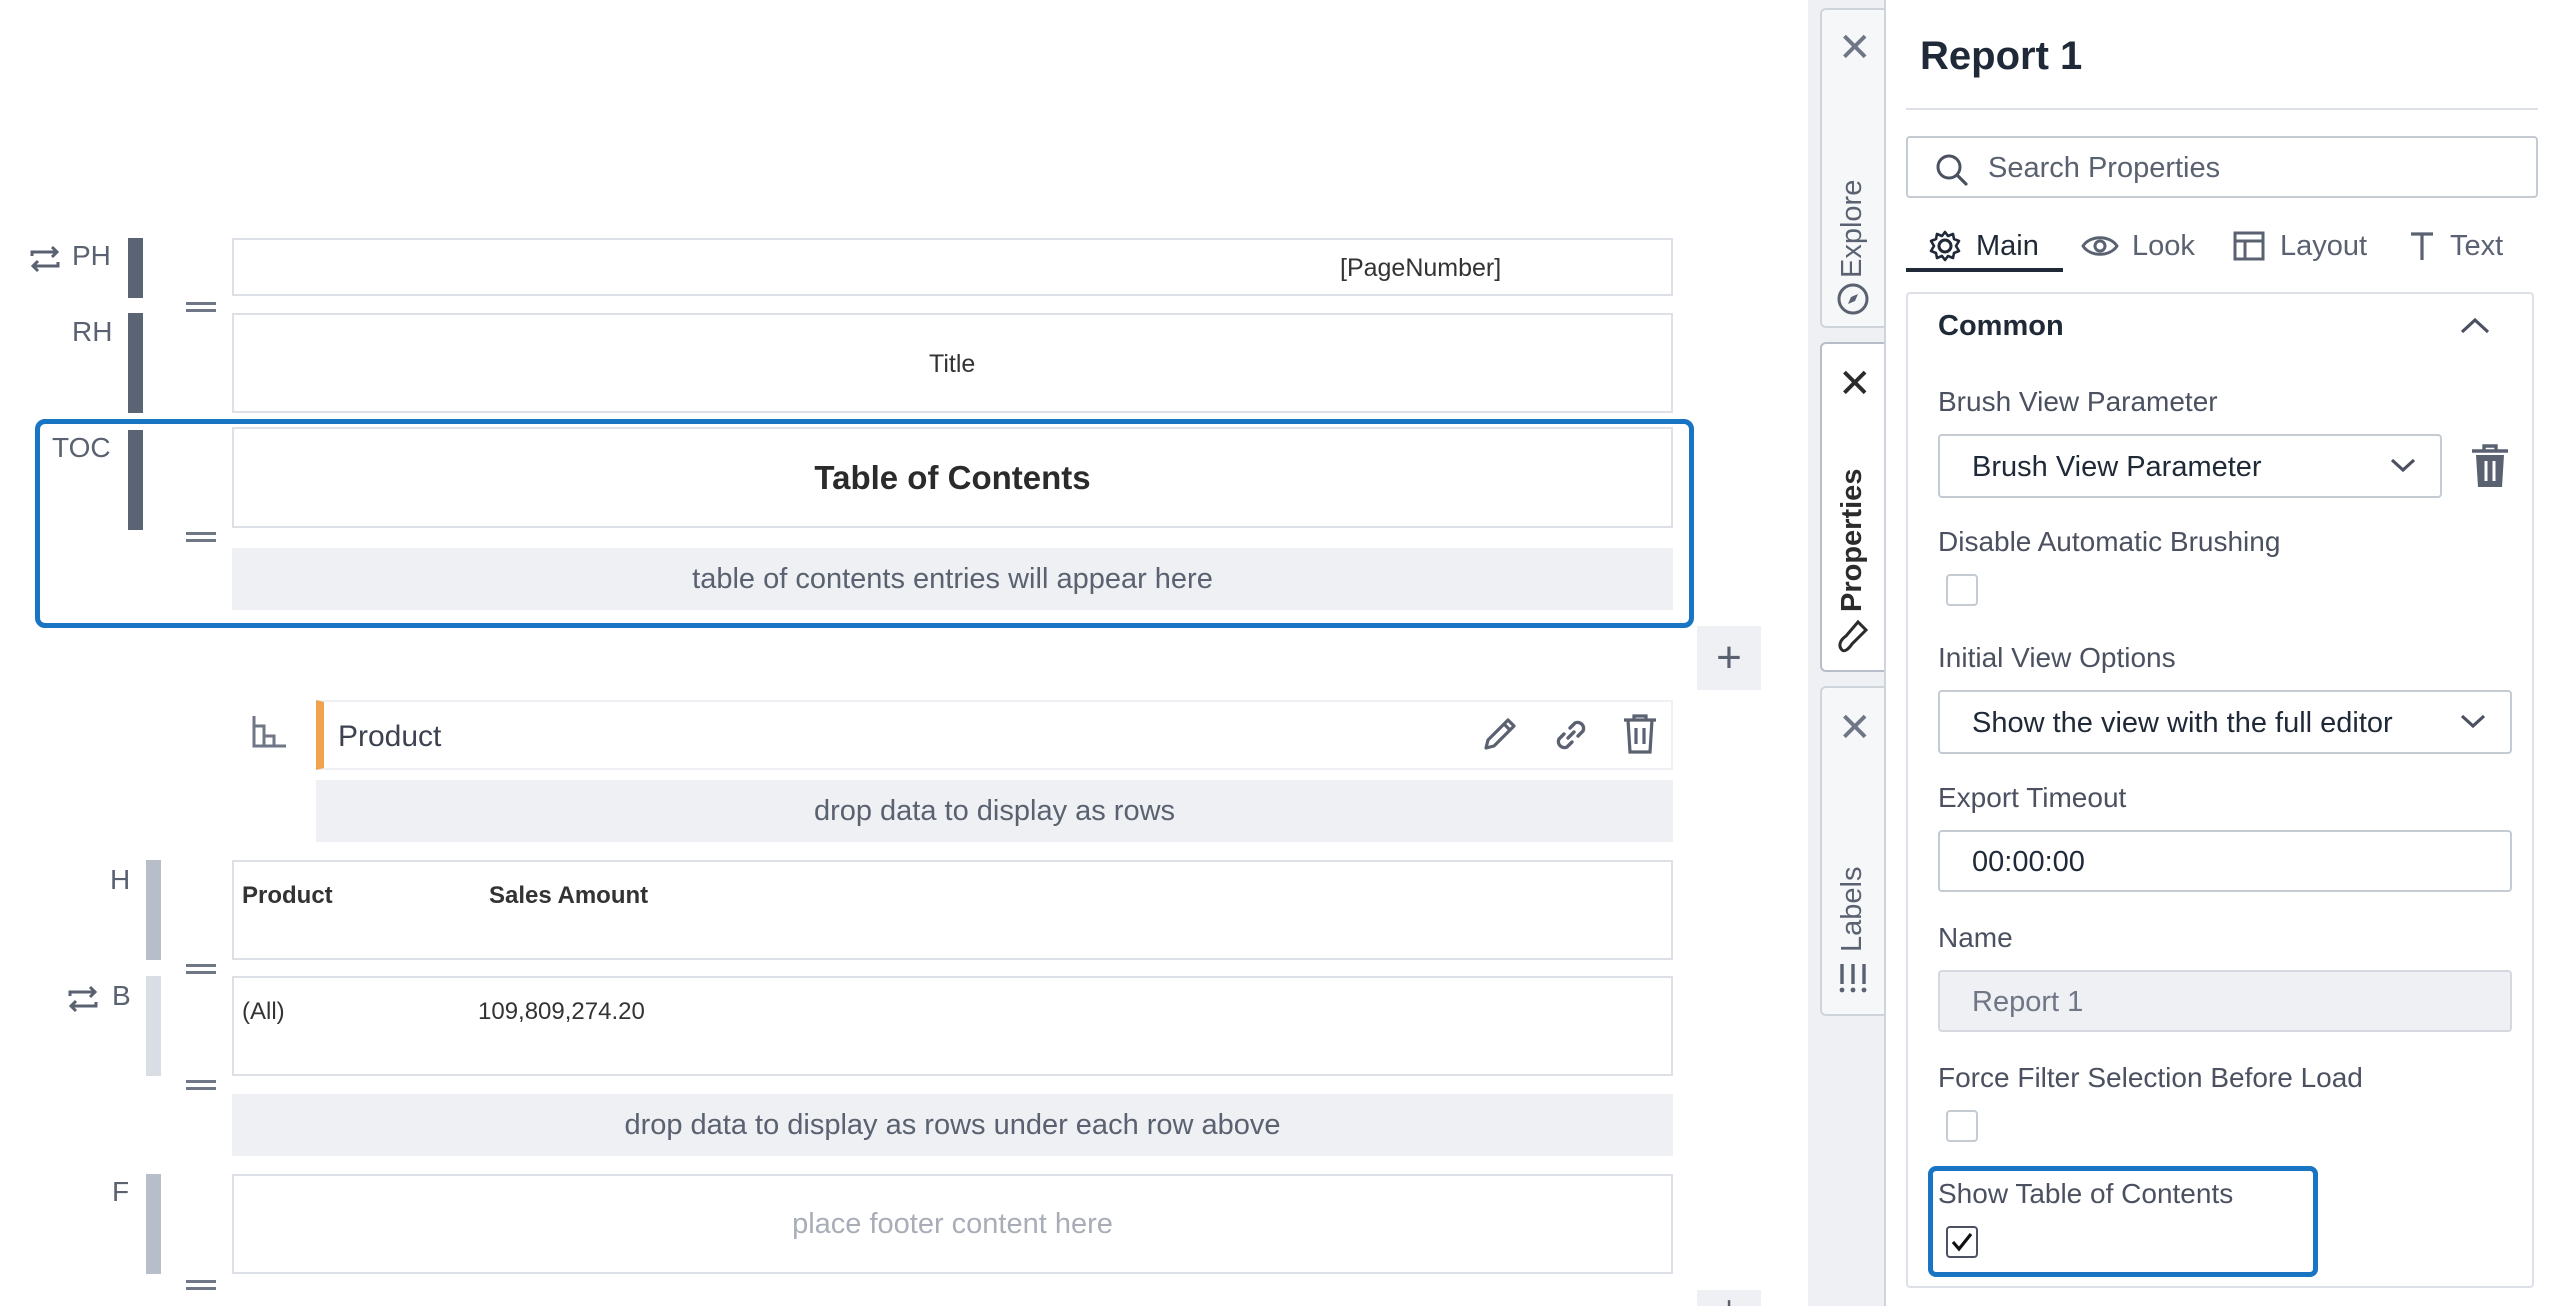 The image size is (2560, 1306). I want to click on band-bar-f, so click(153, 1224).